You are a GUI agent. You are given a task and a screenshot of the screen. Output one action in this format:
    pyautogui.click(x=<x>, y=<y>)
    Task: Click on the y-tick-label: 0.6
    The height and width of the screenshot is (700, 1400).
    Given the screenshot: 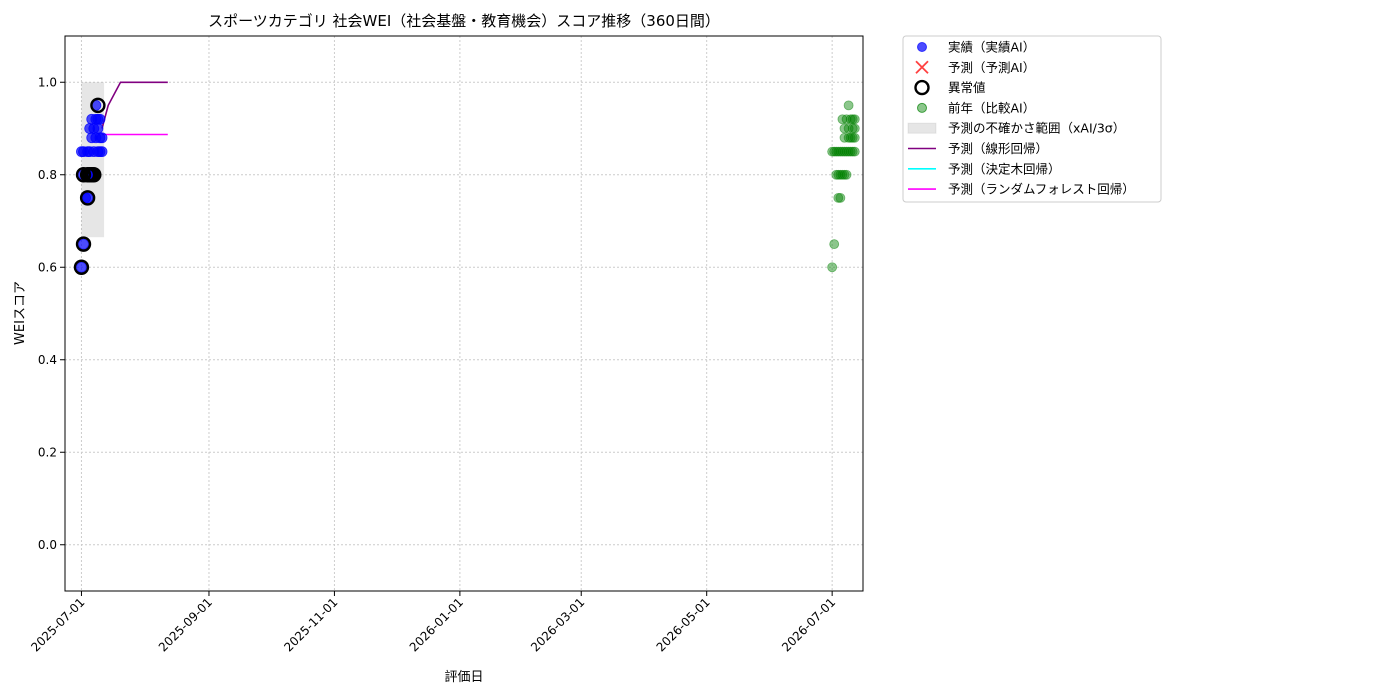 What is the action you would take?
    pyautogui.click(x=47, y=267)
    